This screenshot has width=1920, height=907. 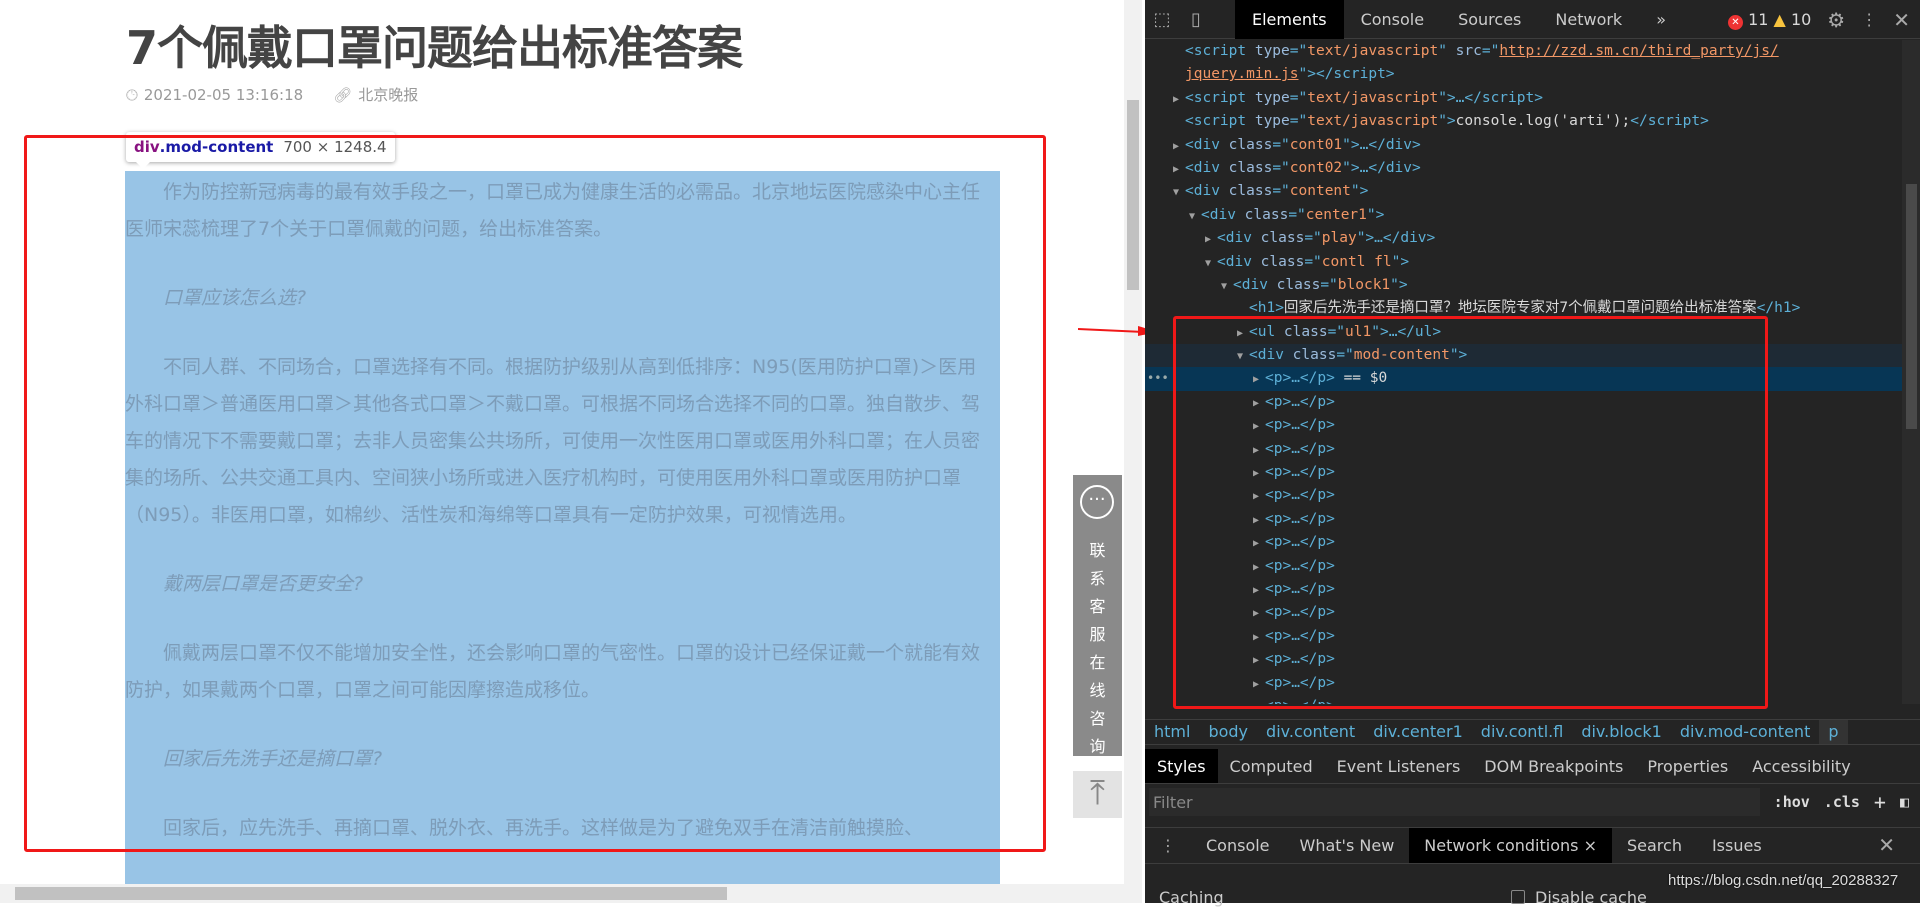 What do you see at coordinates (1880, 802) in the screenshot?
I see `add-rule-icon: +` at bounding box center [1880, 802].